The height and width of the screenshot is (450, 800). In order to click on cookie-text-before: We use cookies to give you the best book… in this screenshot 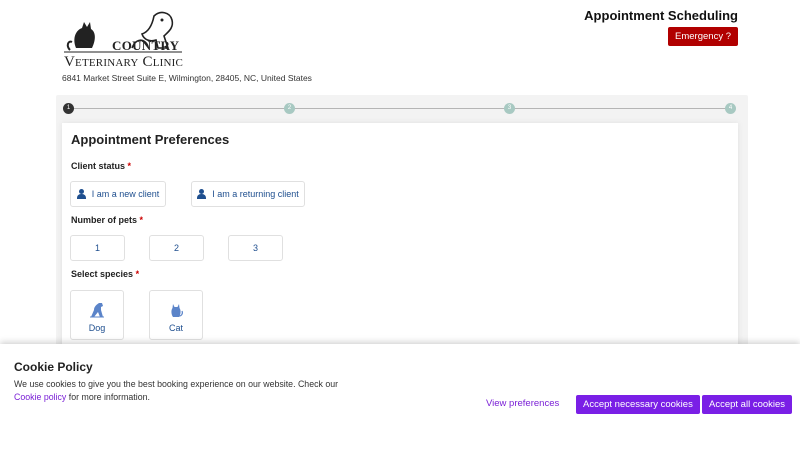, I will do `click(176, 384)`.